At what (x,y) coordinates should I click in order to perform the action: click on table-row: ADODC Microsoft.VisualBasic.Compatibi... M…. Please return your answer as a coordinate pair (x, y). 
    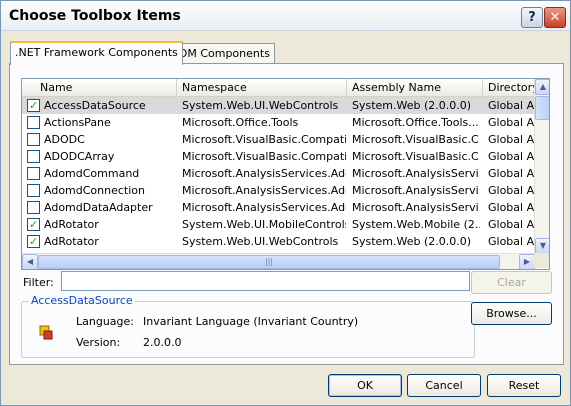
    Looking at the image, I should click on (278, 139).